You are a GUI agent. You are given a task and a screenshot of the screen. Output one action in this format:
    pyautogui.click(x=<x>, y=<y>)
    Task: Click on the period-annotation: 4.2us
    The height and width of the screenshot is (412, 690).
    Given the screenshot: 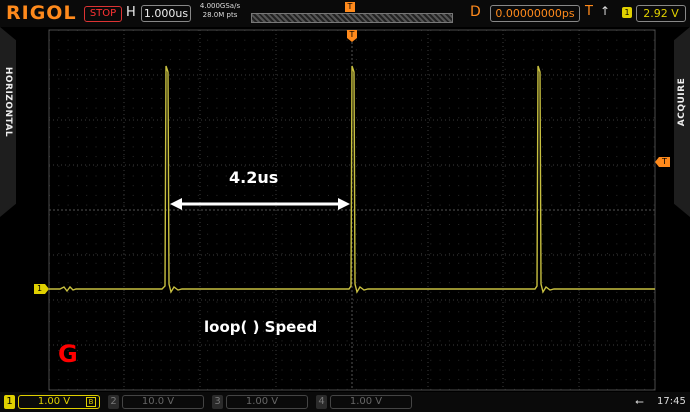 What is the action you would take?
    pyautogui.click(x=254, y=177)
    